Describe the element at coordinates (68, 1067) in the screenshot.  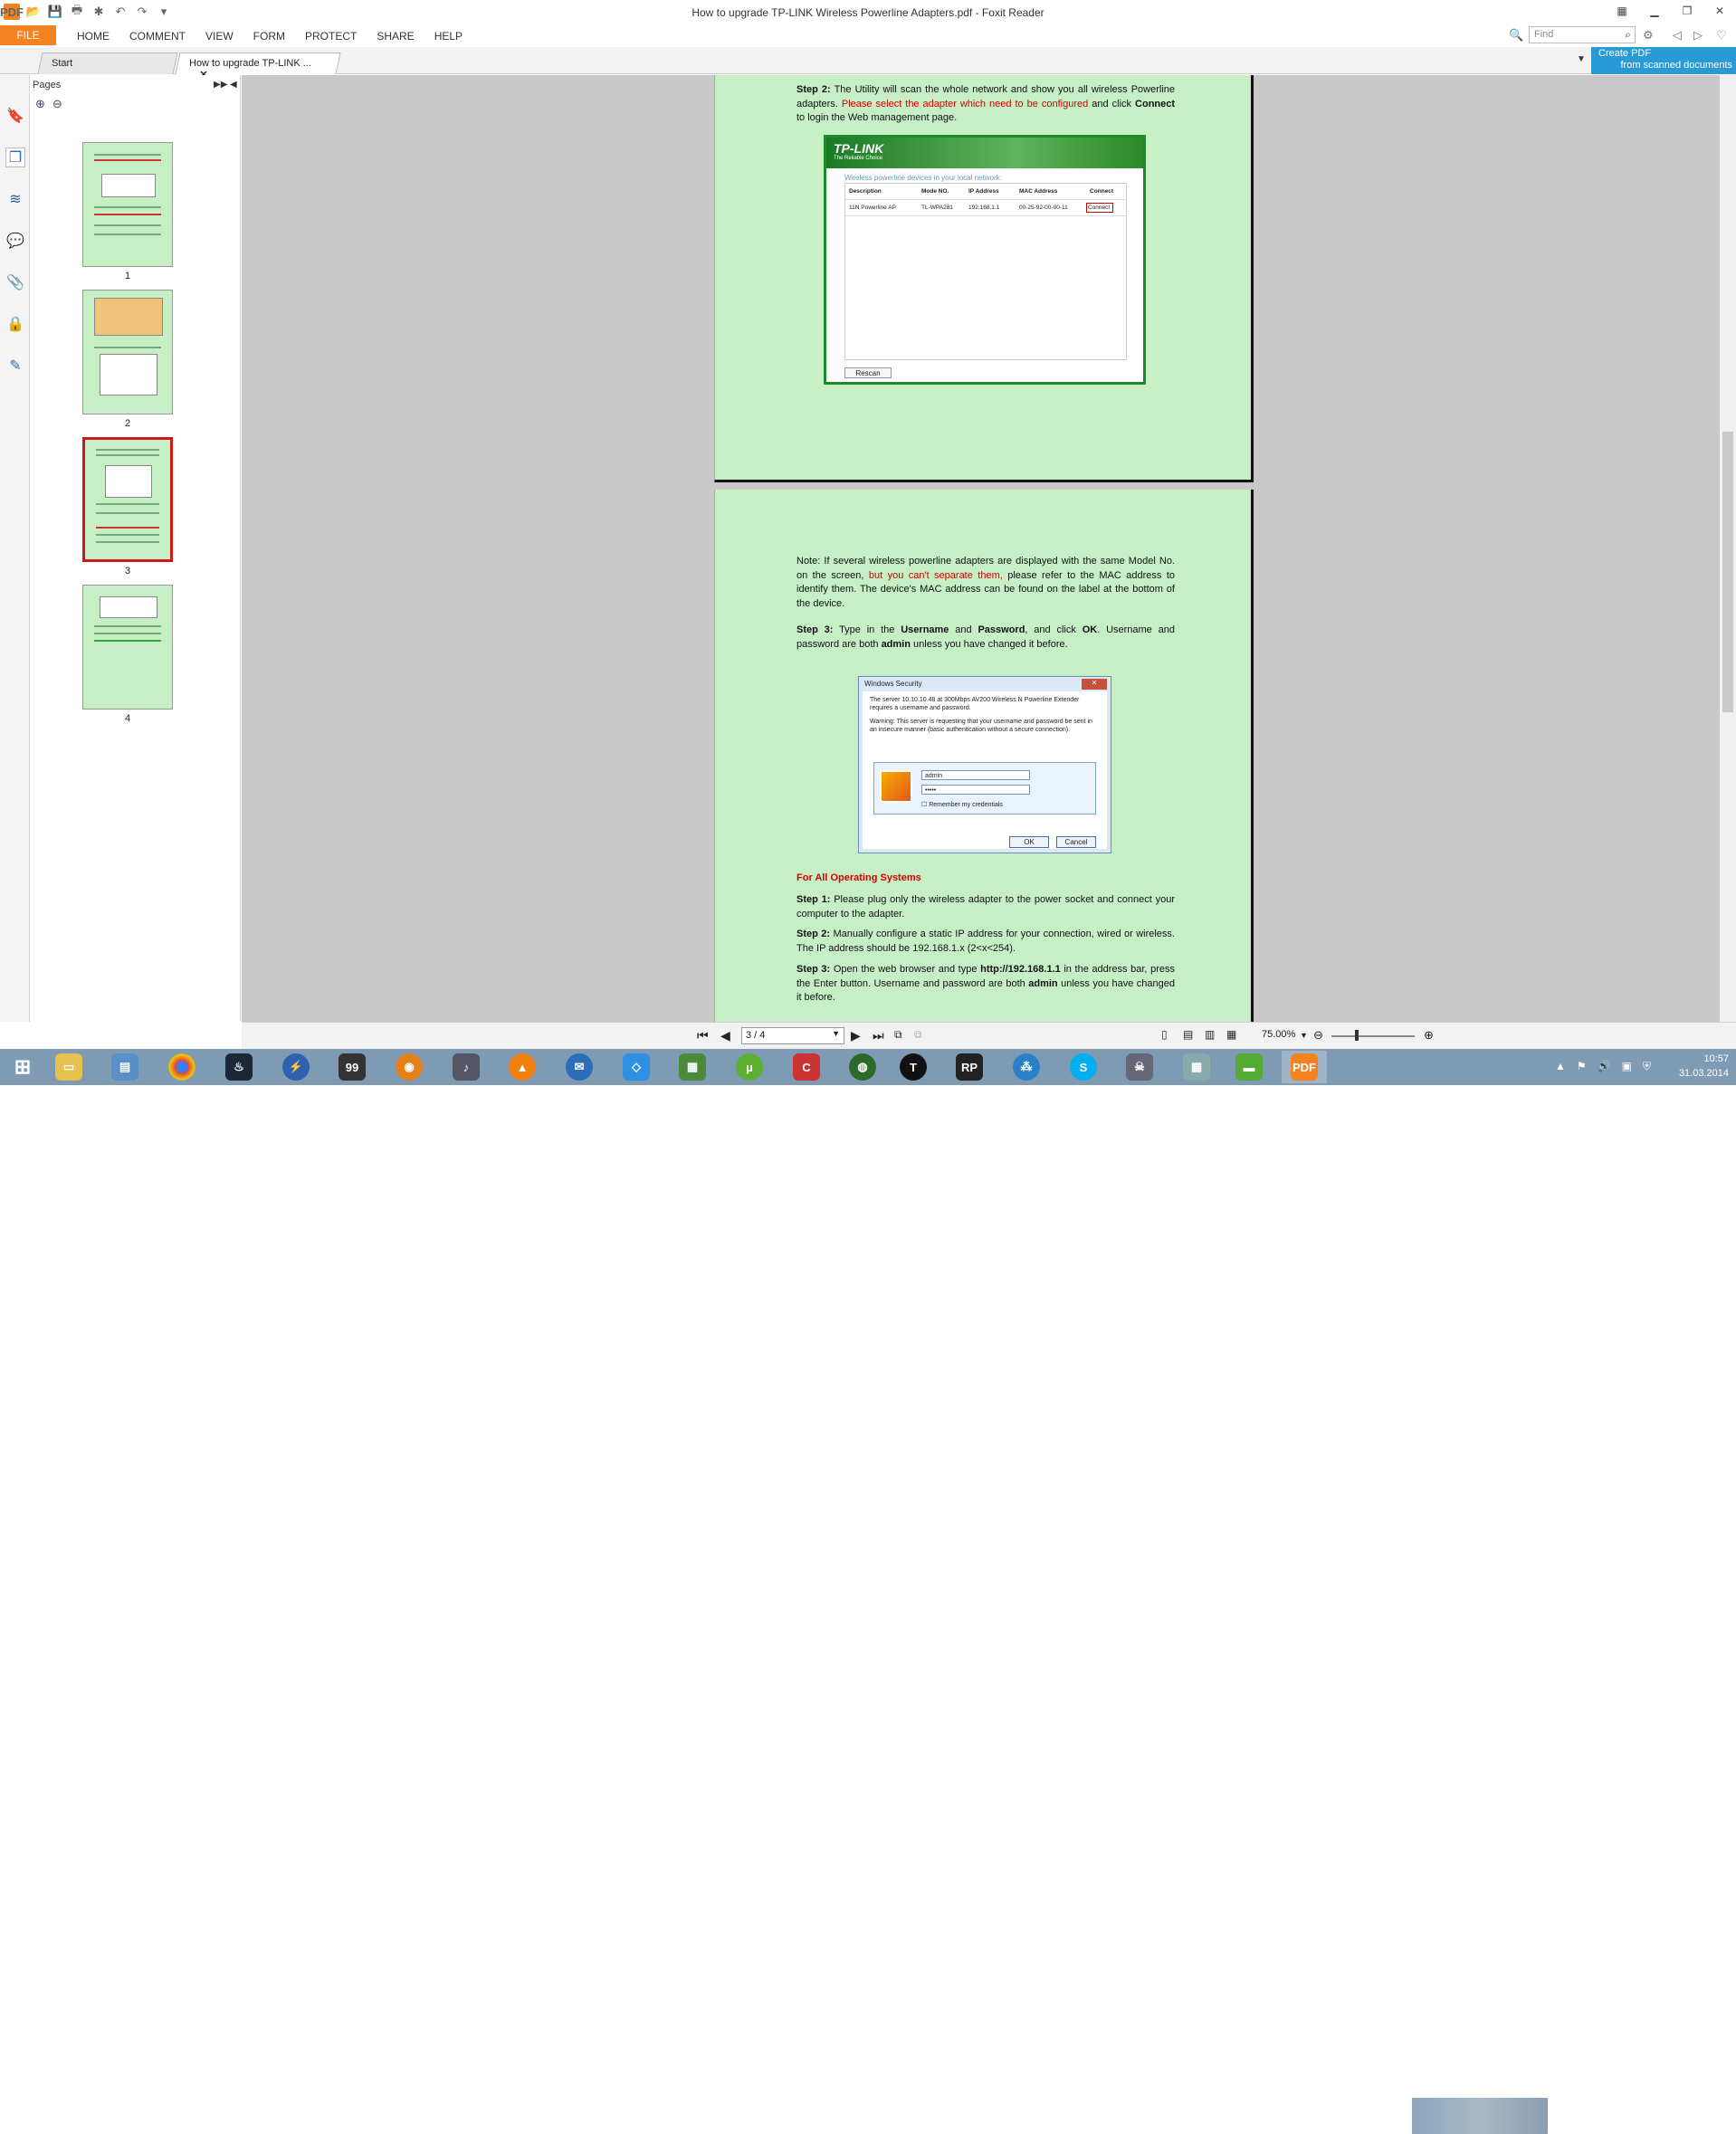
I see `explorer-icon: ▭` at that location.